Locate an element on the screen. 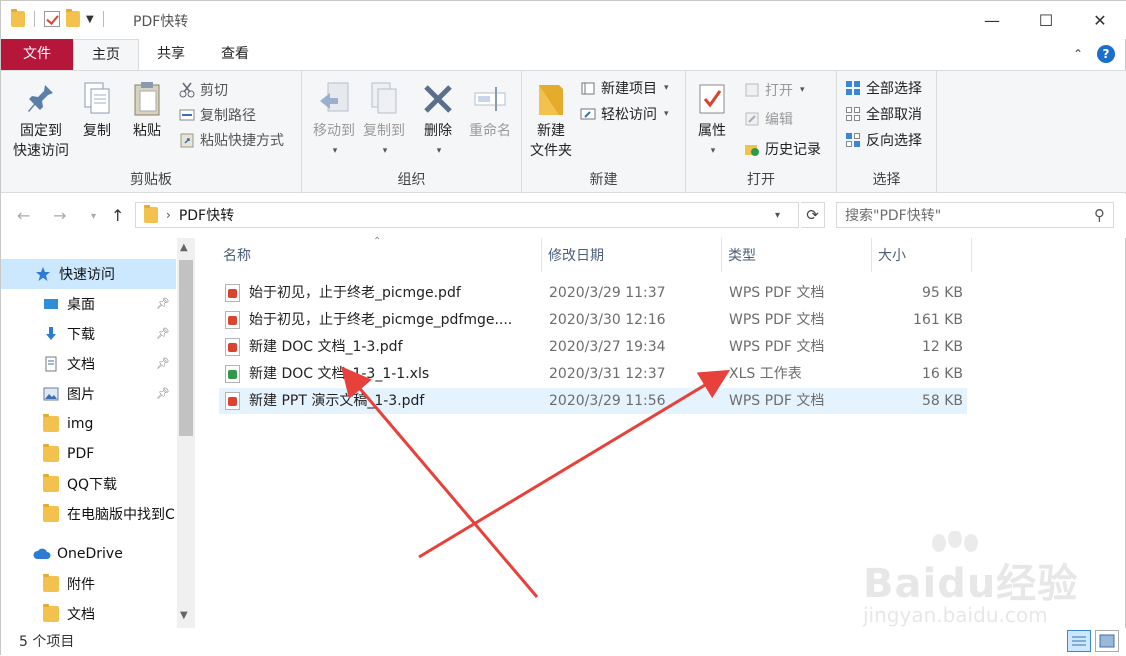  edit-label: 编辑 is located at coordinates (779, 120).